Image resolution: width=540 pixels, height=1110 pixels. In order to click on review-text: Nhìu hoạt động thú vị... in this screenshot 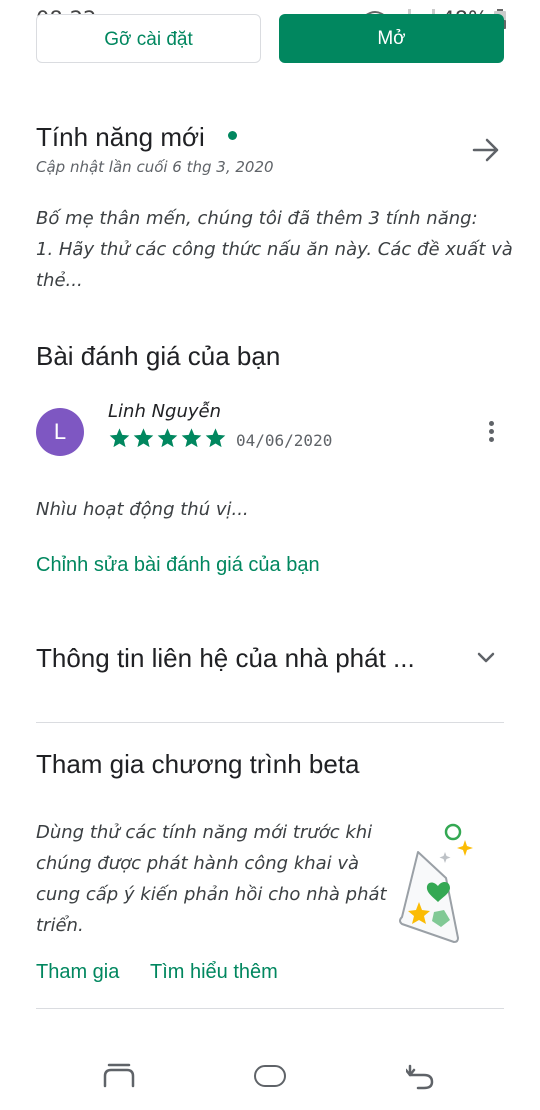, I will do `click(142, 509)`.